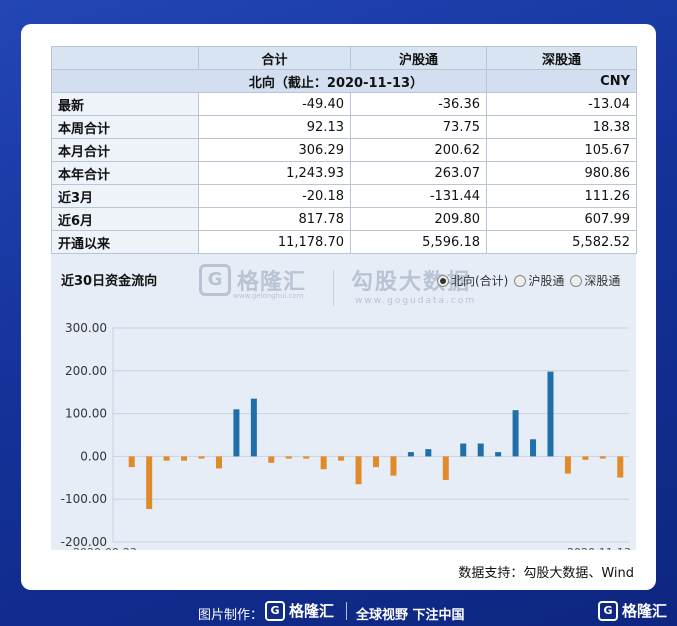 Image resolution: width=677 pixels, height=626 pixels. I want to click on y-tick-label: 200.00, so click(86, 371).